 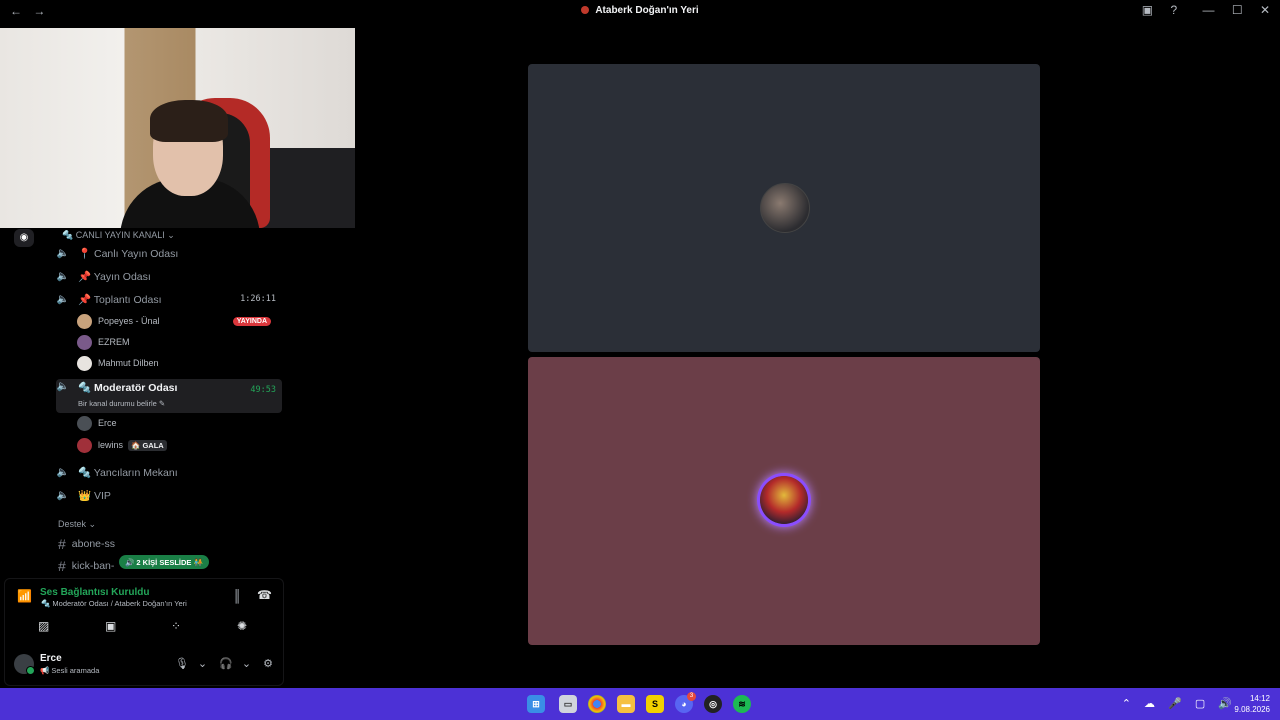 I want to click on cloud-icon: ☁, so click(x=1149, y=704).